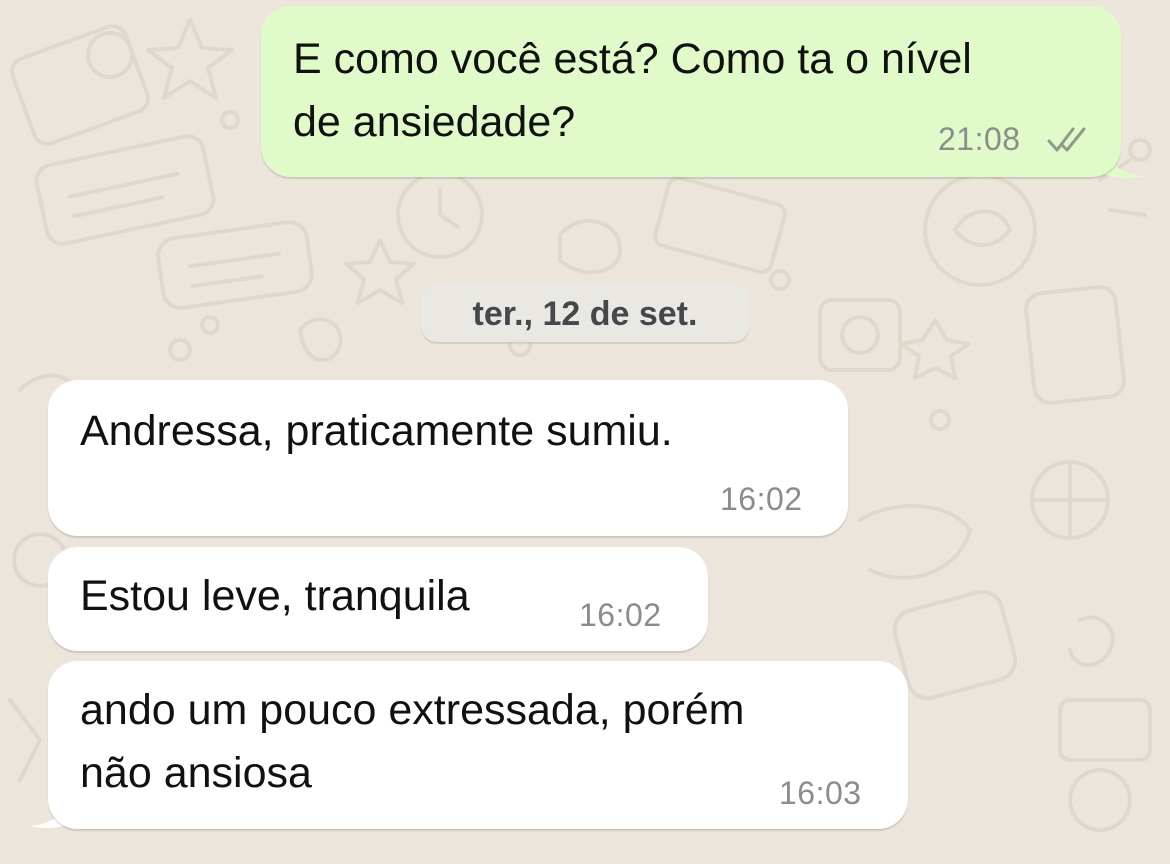 Image resolution: width=1170 pixels, height=864 pixels. What do you see at coordinates (820, 793) in the screenshot?
I see `message-time: 16:03` at bounding box center [820, 793].